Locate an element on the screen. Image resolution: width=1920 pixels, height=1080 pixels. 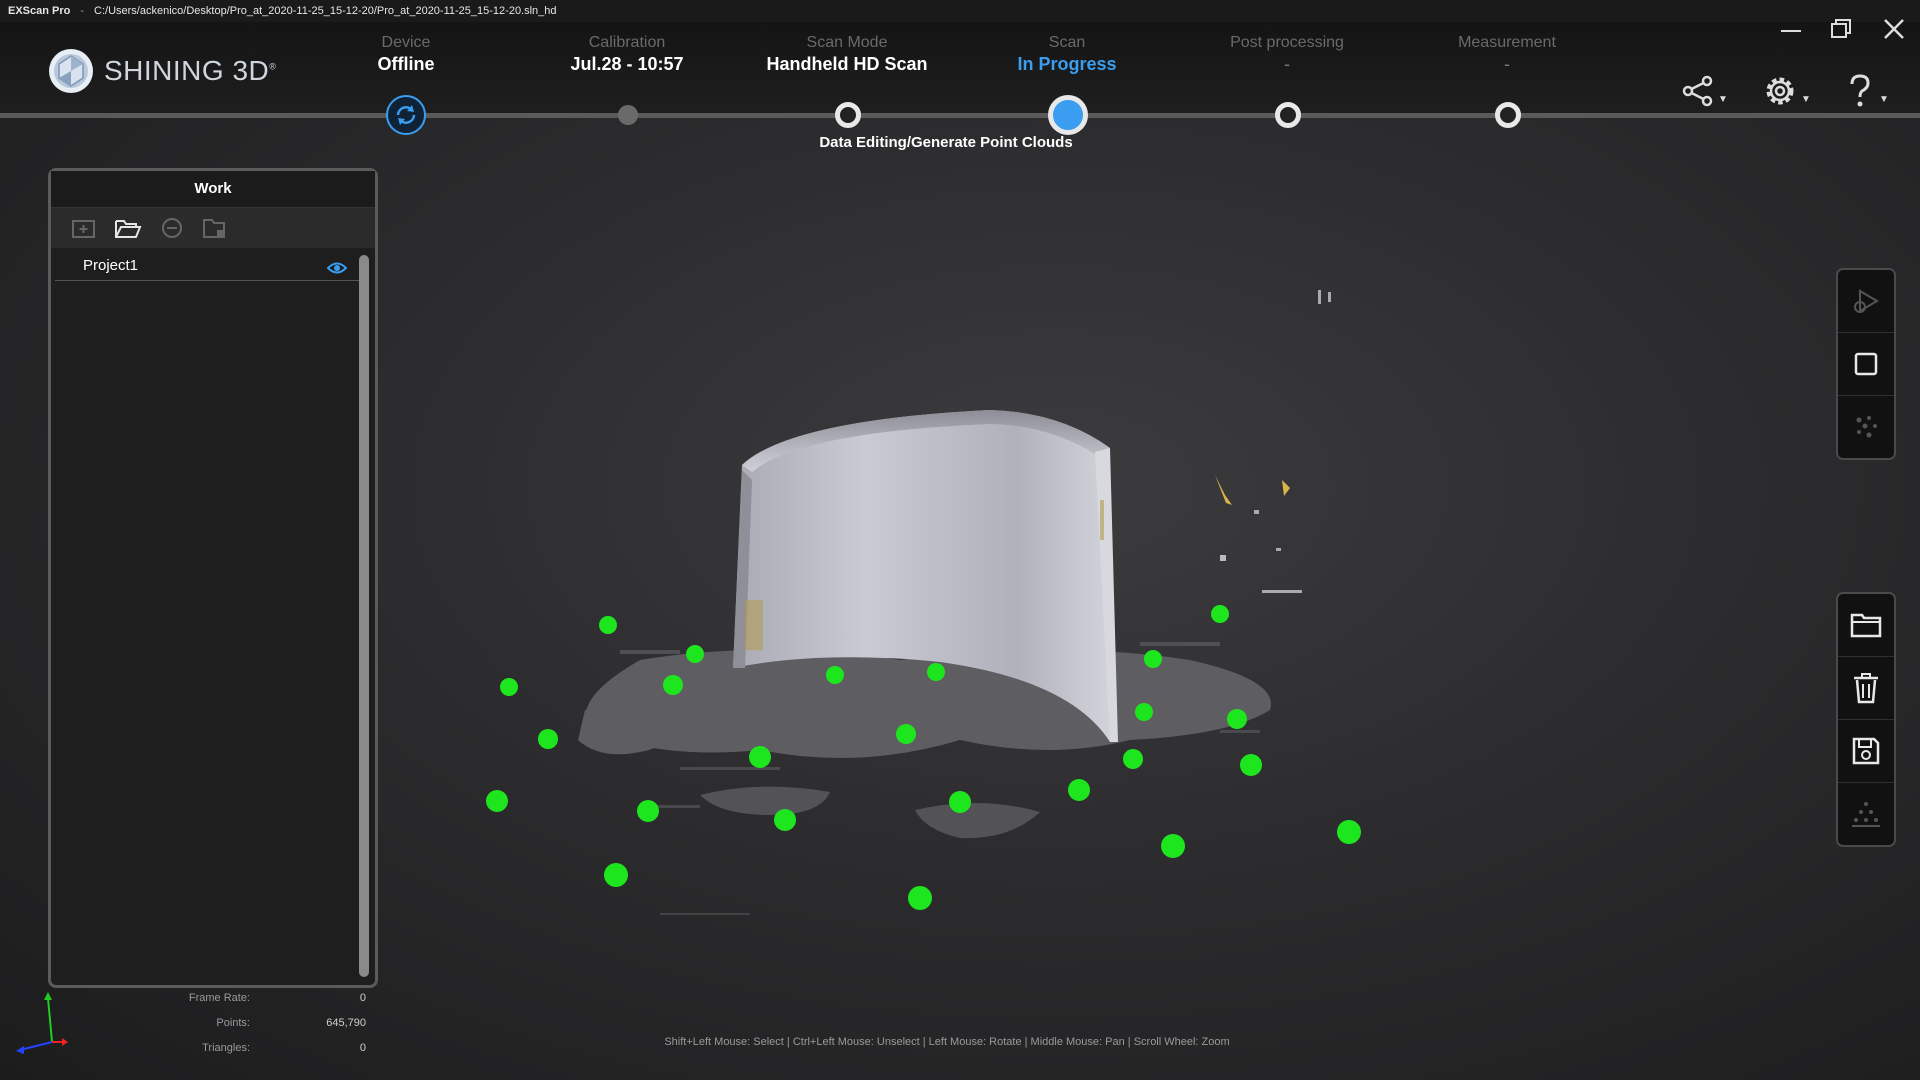
mesh-button is located at coordinates (1866, 814).